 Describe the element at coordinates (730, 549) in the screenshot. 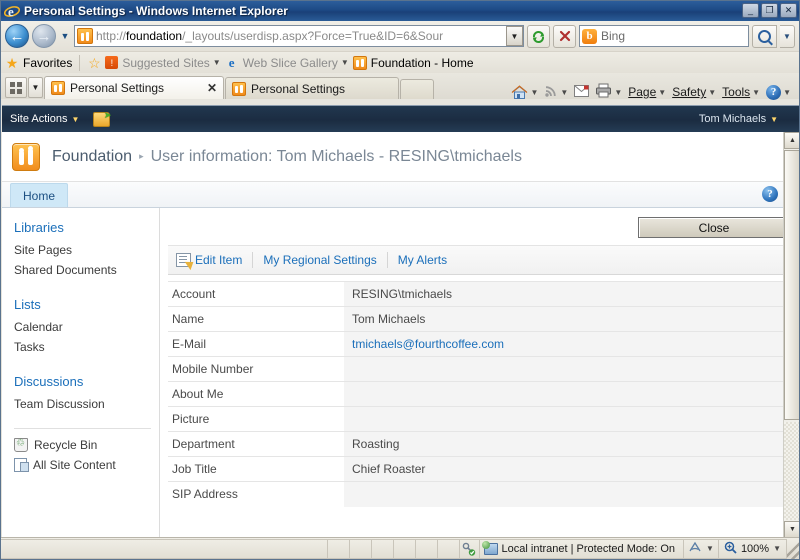

I see `zoom-icon` at that location.